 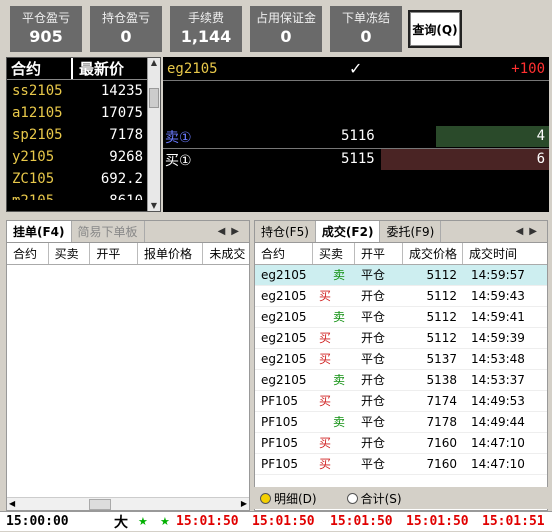 What do you see at coordinates (40, 68) in the screenshot?
I see `quote-header-symbol: 合约` at bounding box center [40, 68].